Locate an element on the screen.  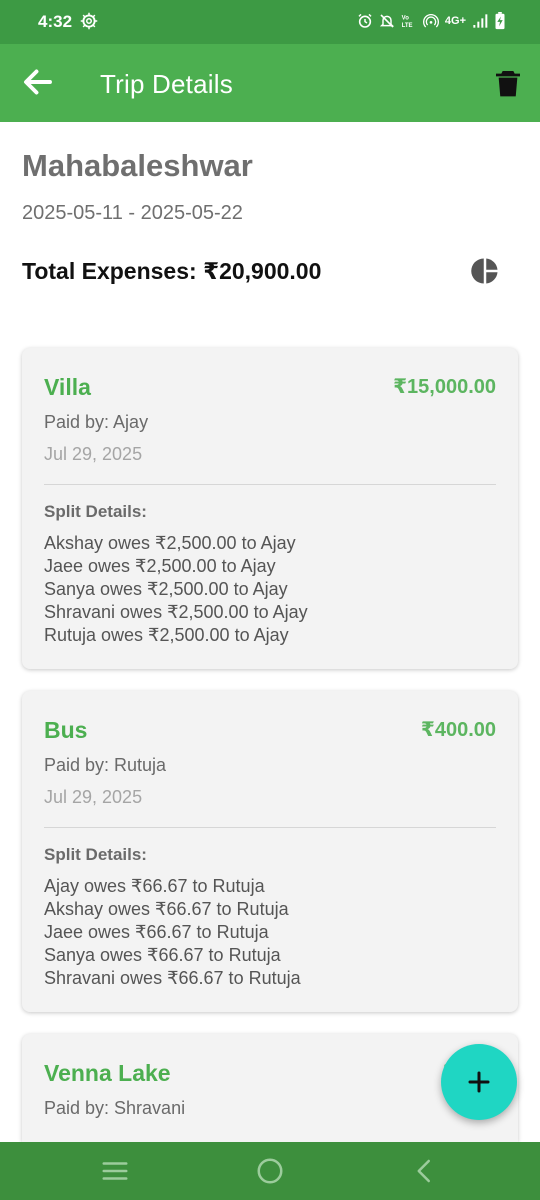
expense-amount: ₹400.00 is located at coordinates (458, 730).